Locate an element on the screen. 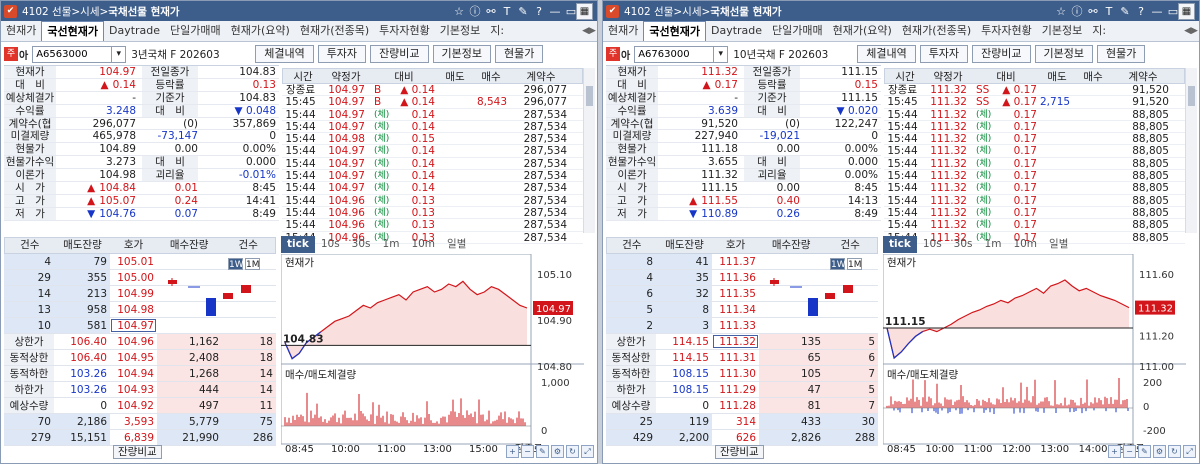 The image size is (1200, 464). toolbar-button-1: 투자자 is located at coordinates (944, 54).